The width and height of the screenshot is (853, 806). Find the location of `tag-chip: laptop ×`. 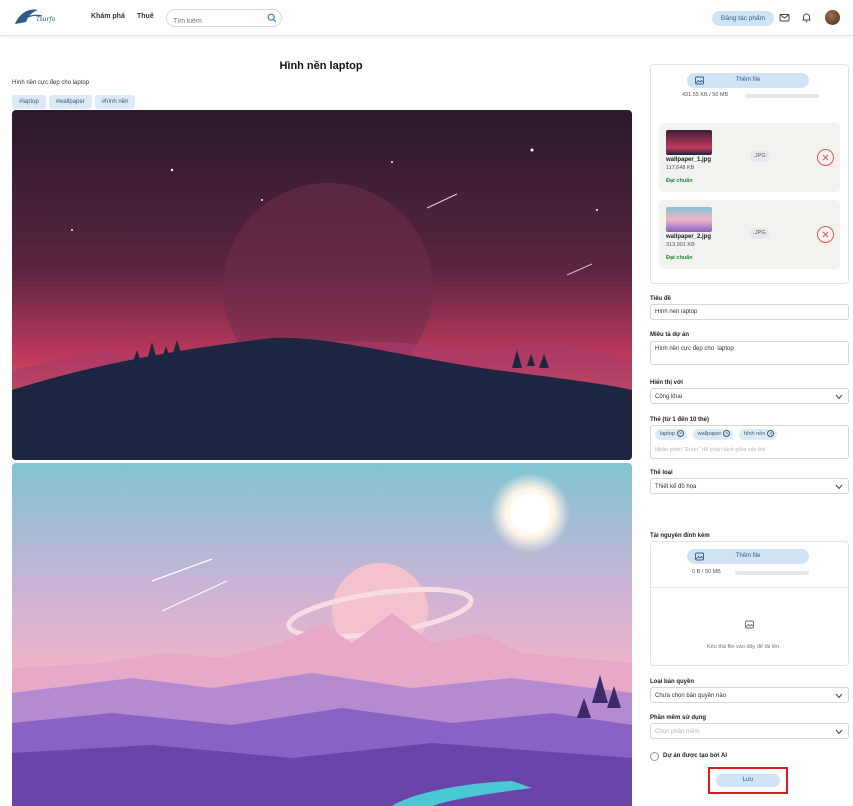

tag-chip: laptop × is located at coordinates (671, 434).